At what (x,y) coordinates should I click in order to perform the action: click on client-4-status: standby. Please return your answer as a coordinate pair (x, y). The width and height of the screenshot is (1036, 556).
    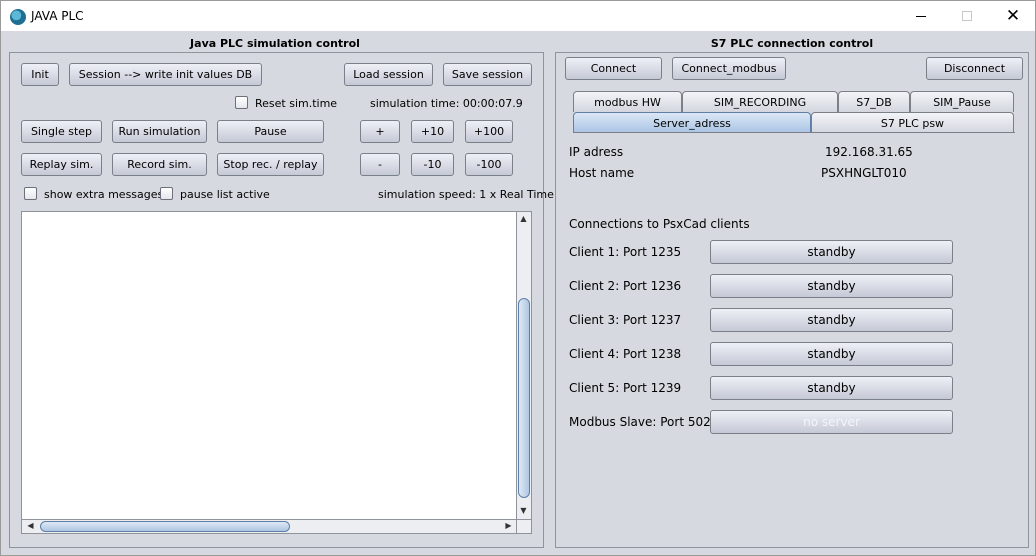
    Looking at the image, I should click on (831, 354).